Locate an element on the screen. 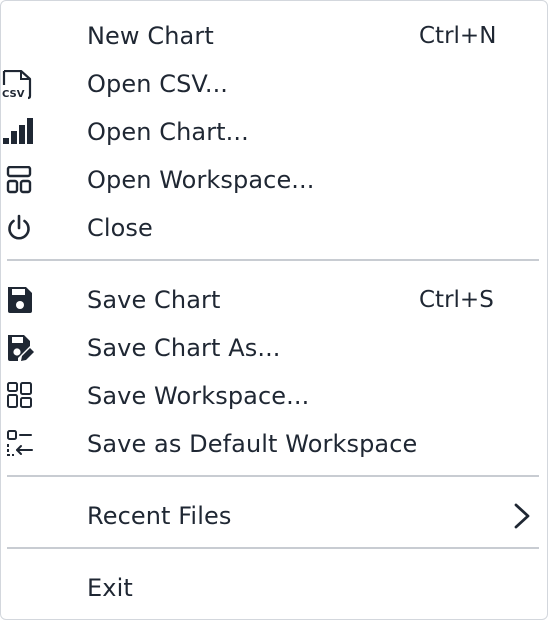  shortcut-label: Ctrl+S is located at coordinates (456, 300).